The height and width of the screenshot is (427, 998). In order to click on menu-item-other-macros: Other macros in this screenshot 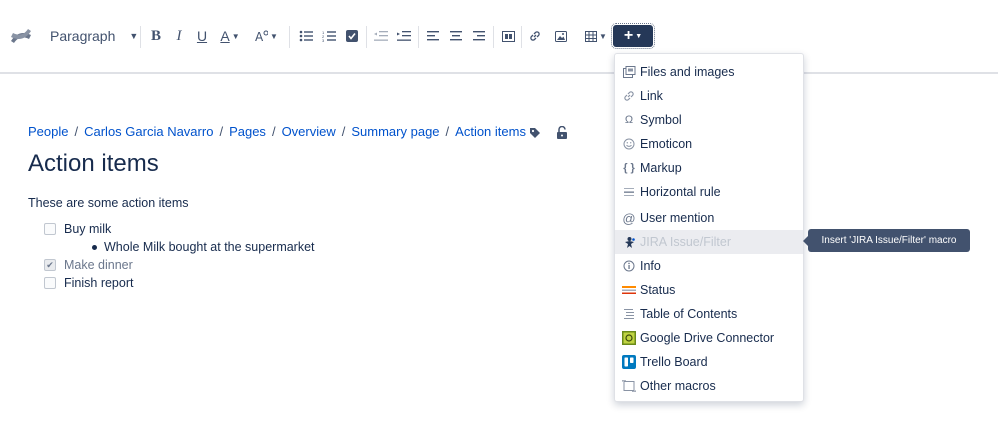, I will do `click(709, 386)`.